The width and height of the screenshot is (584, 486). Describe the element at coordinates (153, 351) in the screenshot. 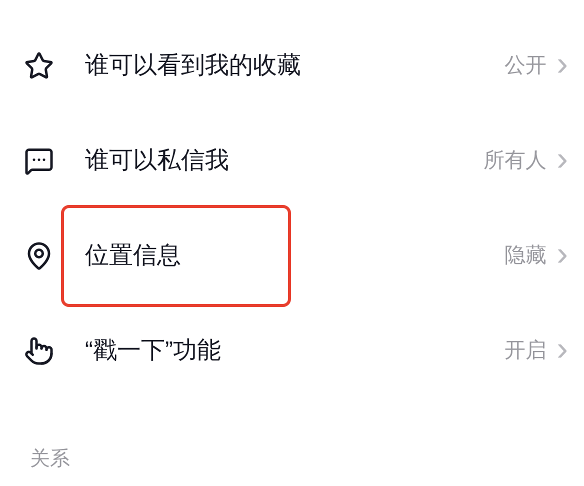

I see `setting-label: “戳一下”功能` at that location.